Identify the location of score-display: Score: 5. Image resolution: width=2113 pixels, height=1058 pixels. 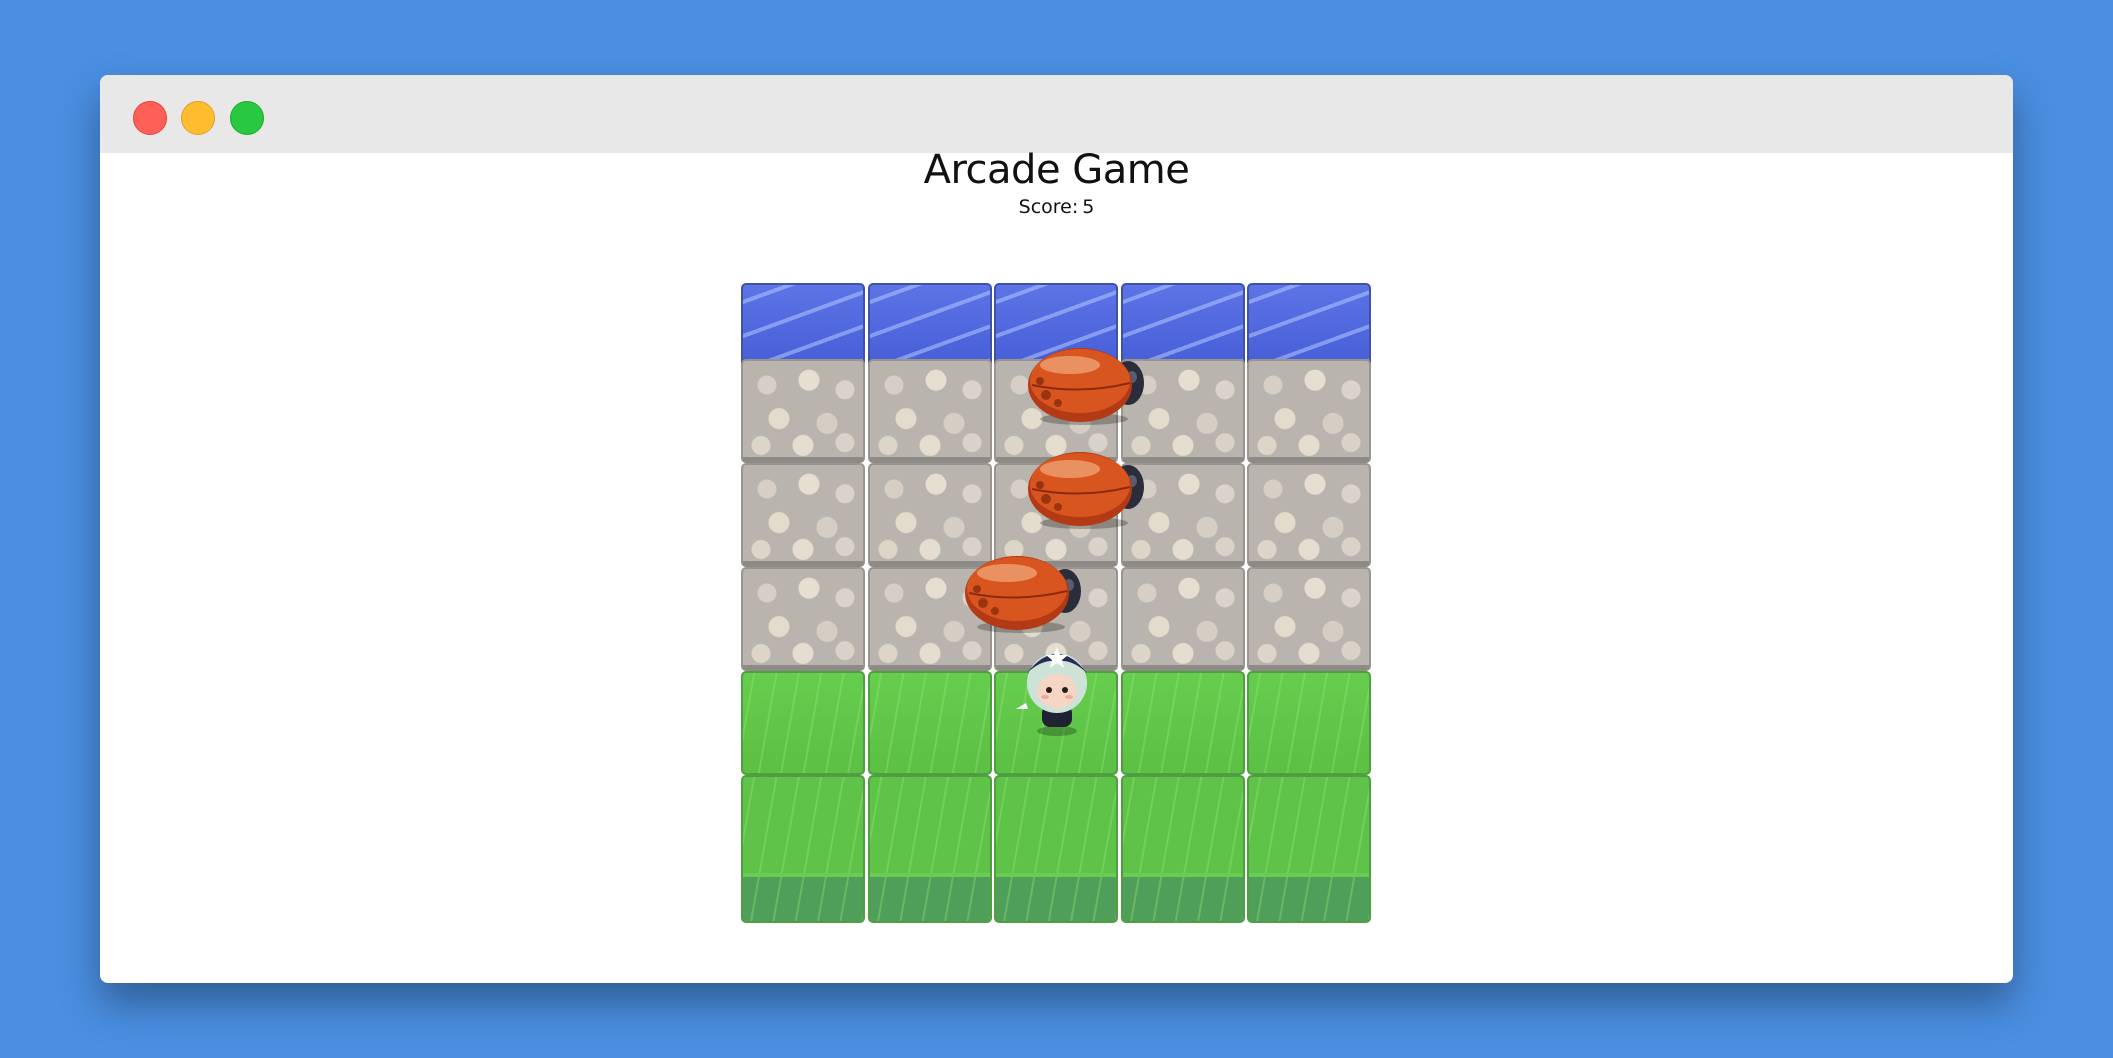
(1056, 207).